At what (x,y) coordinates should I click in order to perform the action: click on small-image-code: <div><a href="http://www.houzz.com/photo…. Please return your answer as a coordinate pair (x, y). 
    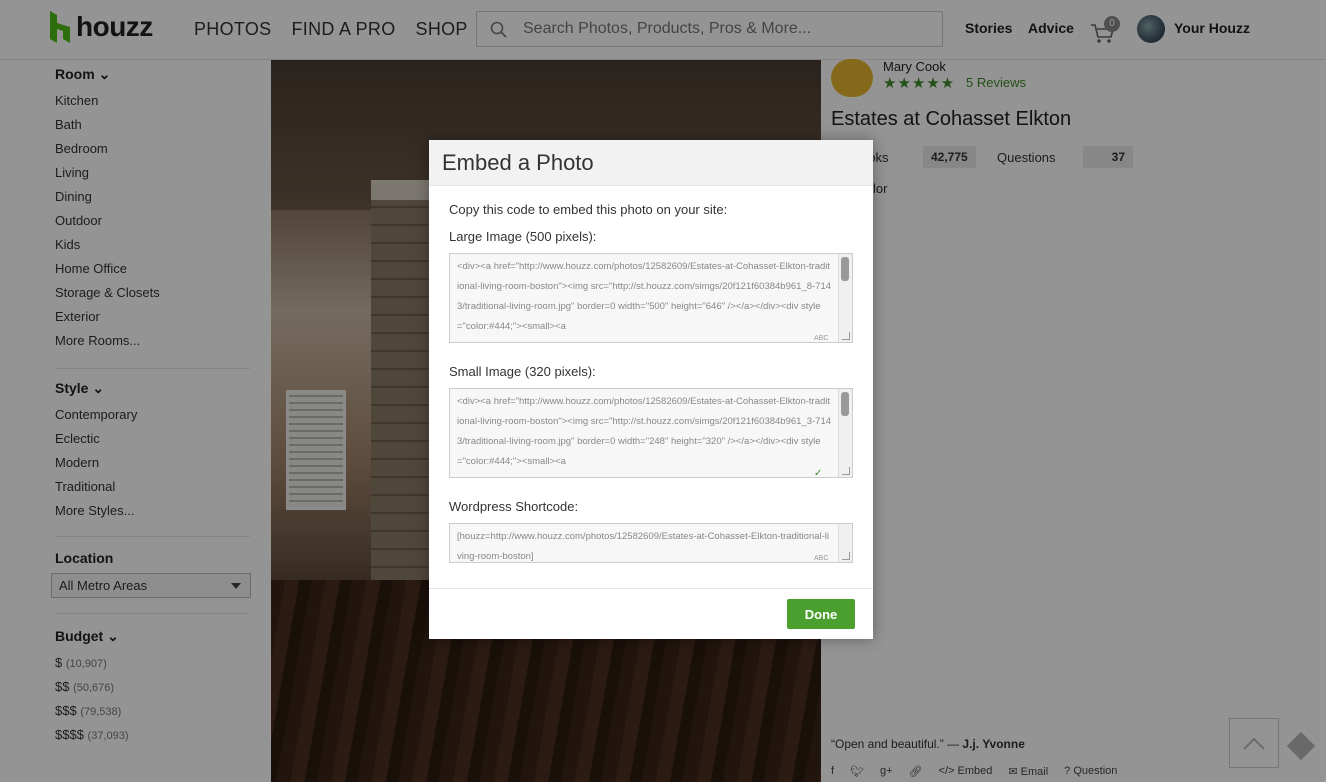
    Looking at the image, I should click on (651, 433).